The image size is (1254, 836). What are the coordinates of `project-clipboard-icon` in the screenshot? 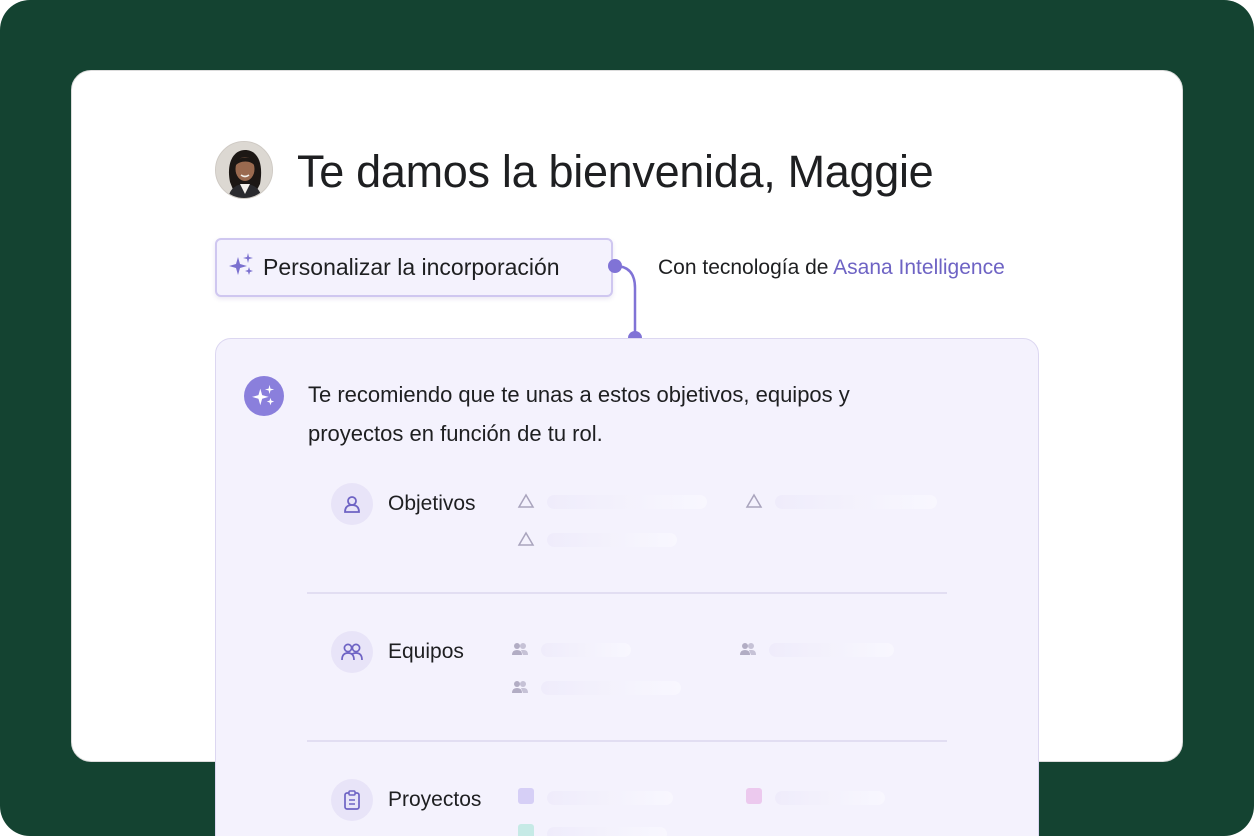 It's located at (352, 800).